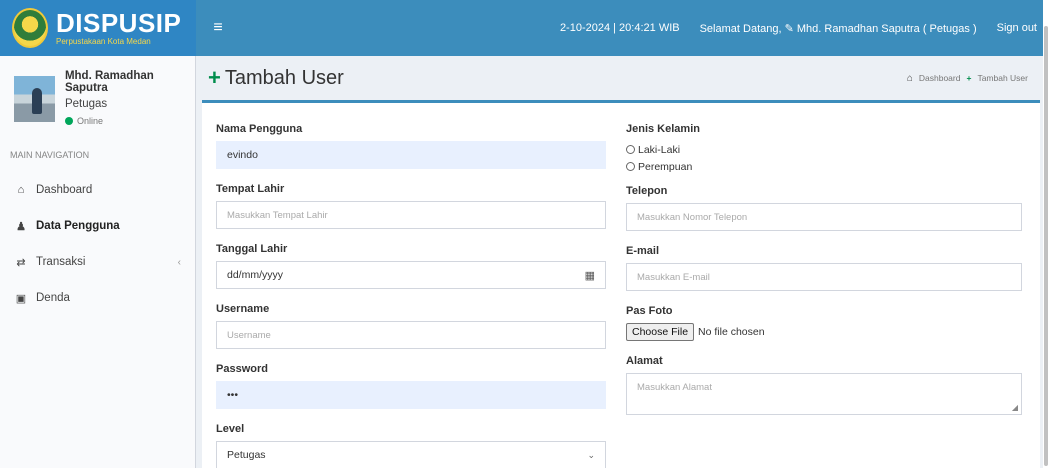 This screenshot has height=468, width=1049. I want to click on content-header: + Tambah User ⌂ Dashboard + Tambah User, so click(622, 78).